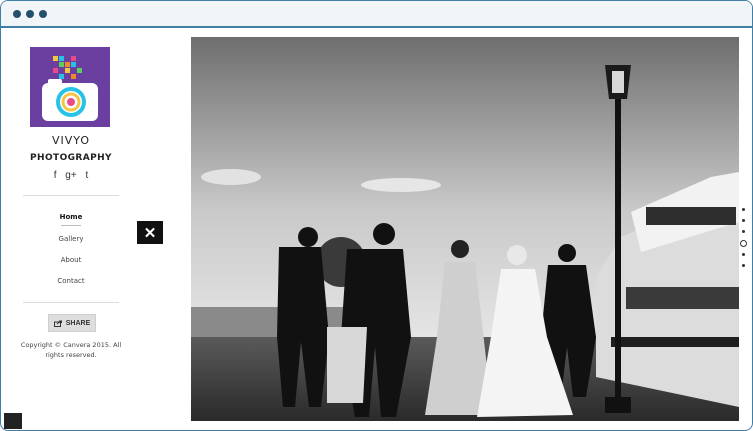 Image resolution: width=753 pixels, height=431 pixels. I want to click on share-button: SHARE, so click(72, 323).